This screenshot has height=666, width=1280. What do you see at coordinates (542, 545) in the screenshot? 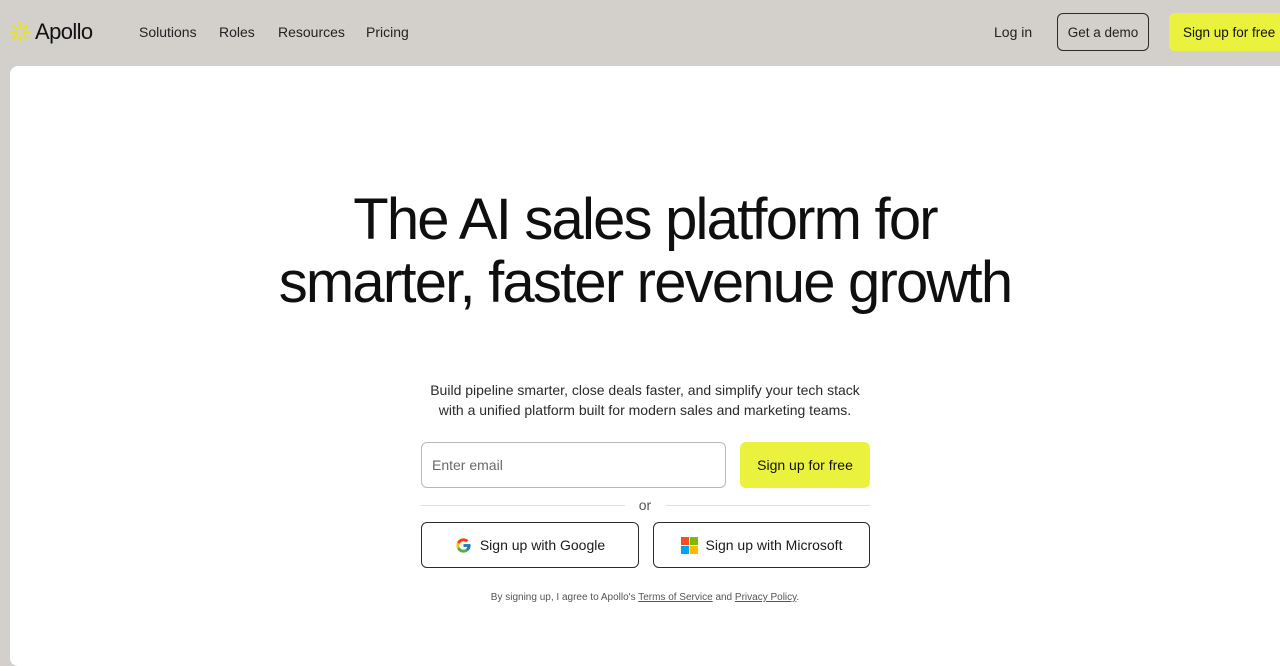
I see `google-signup-label: Sign up with Google` at bounding box center [542, 545].